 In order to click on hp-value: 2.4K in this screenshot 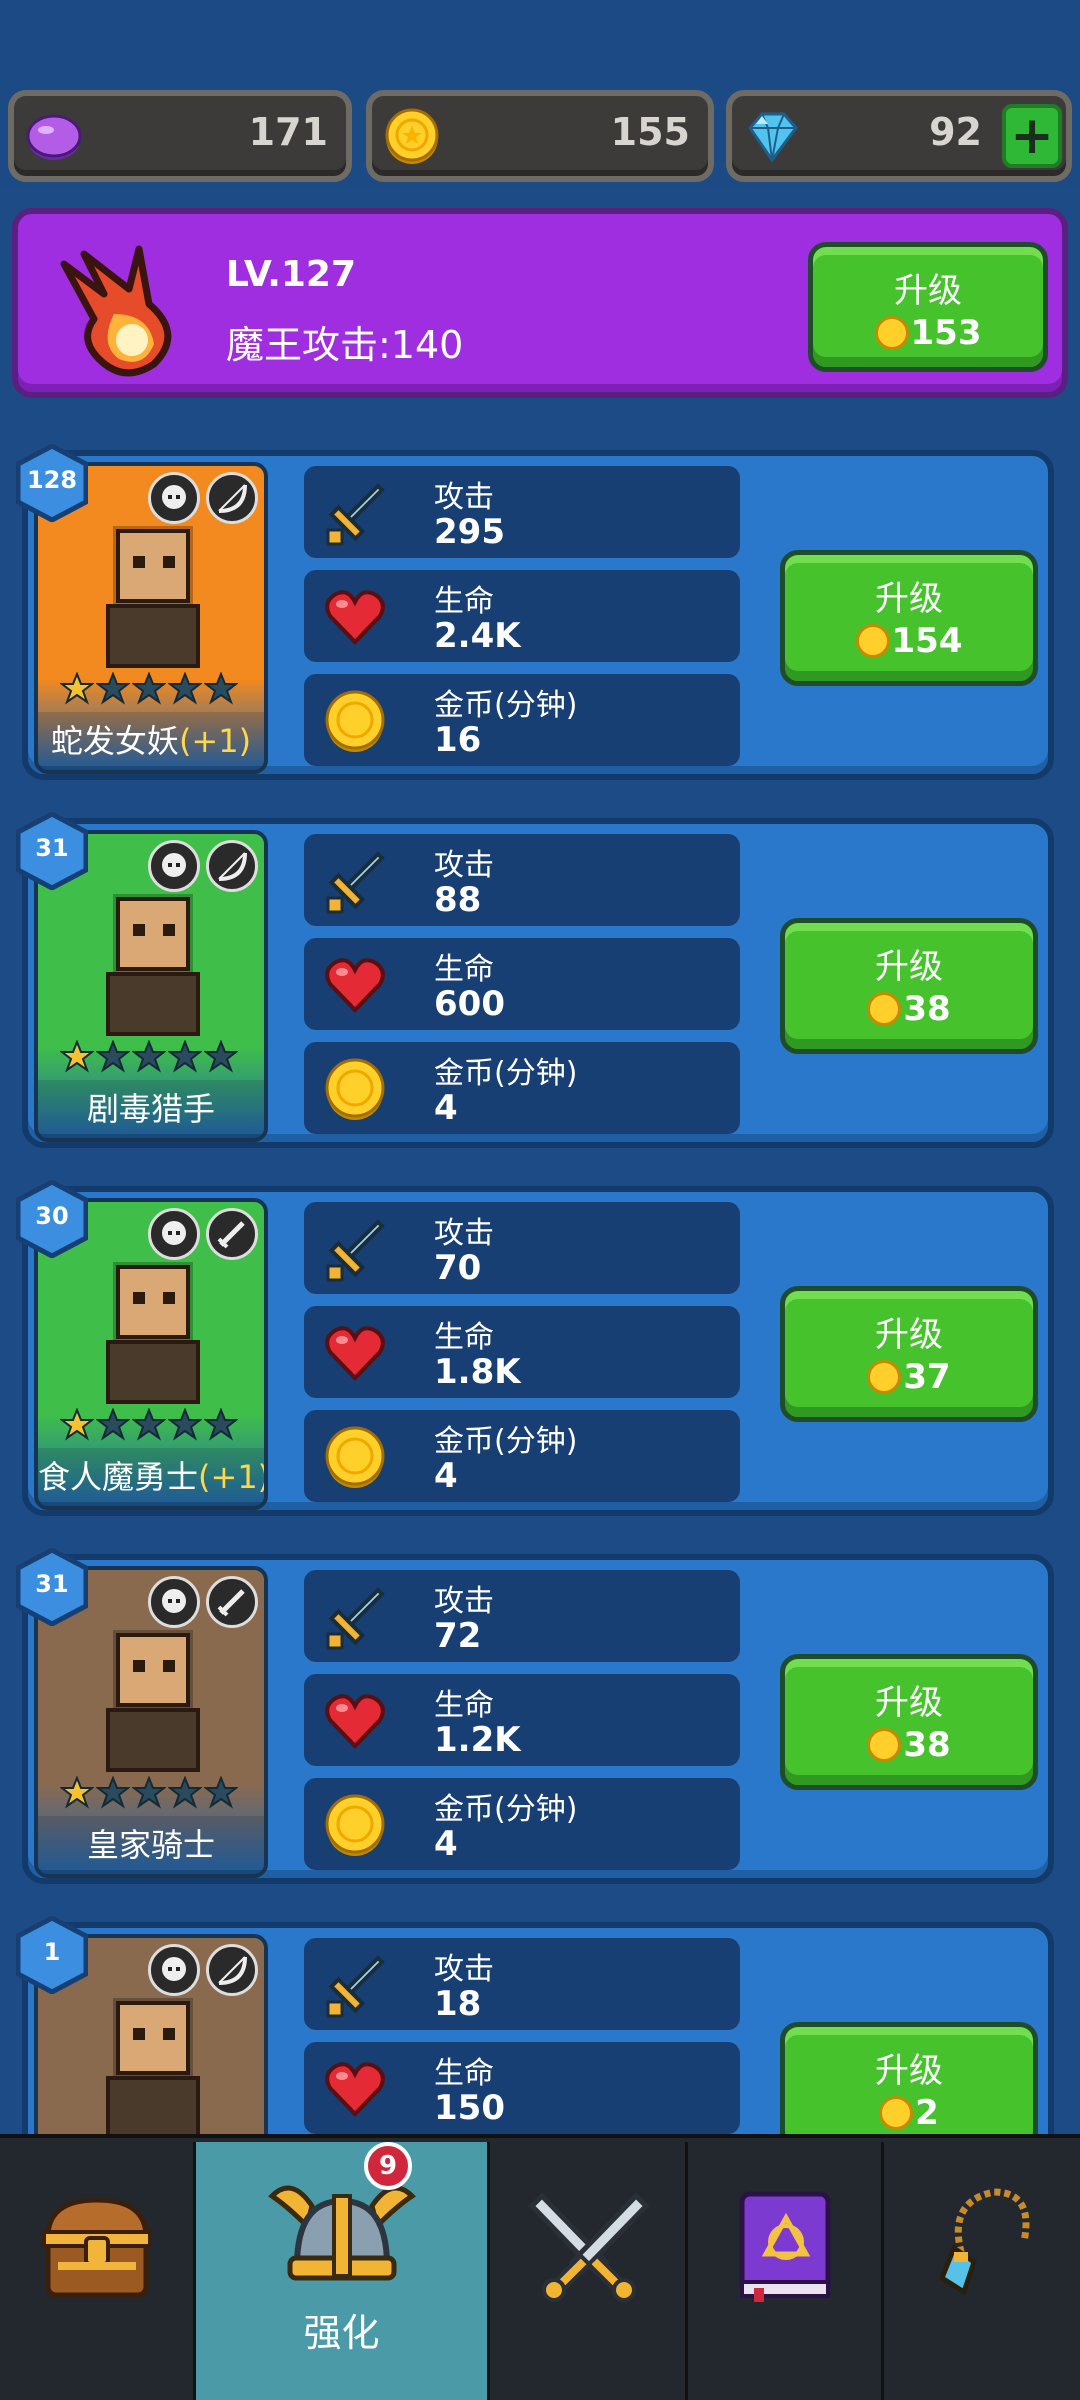, I will do `click(477, 636)`.